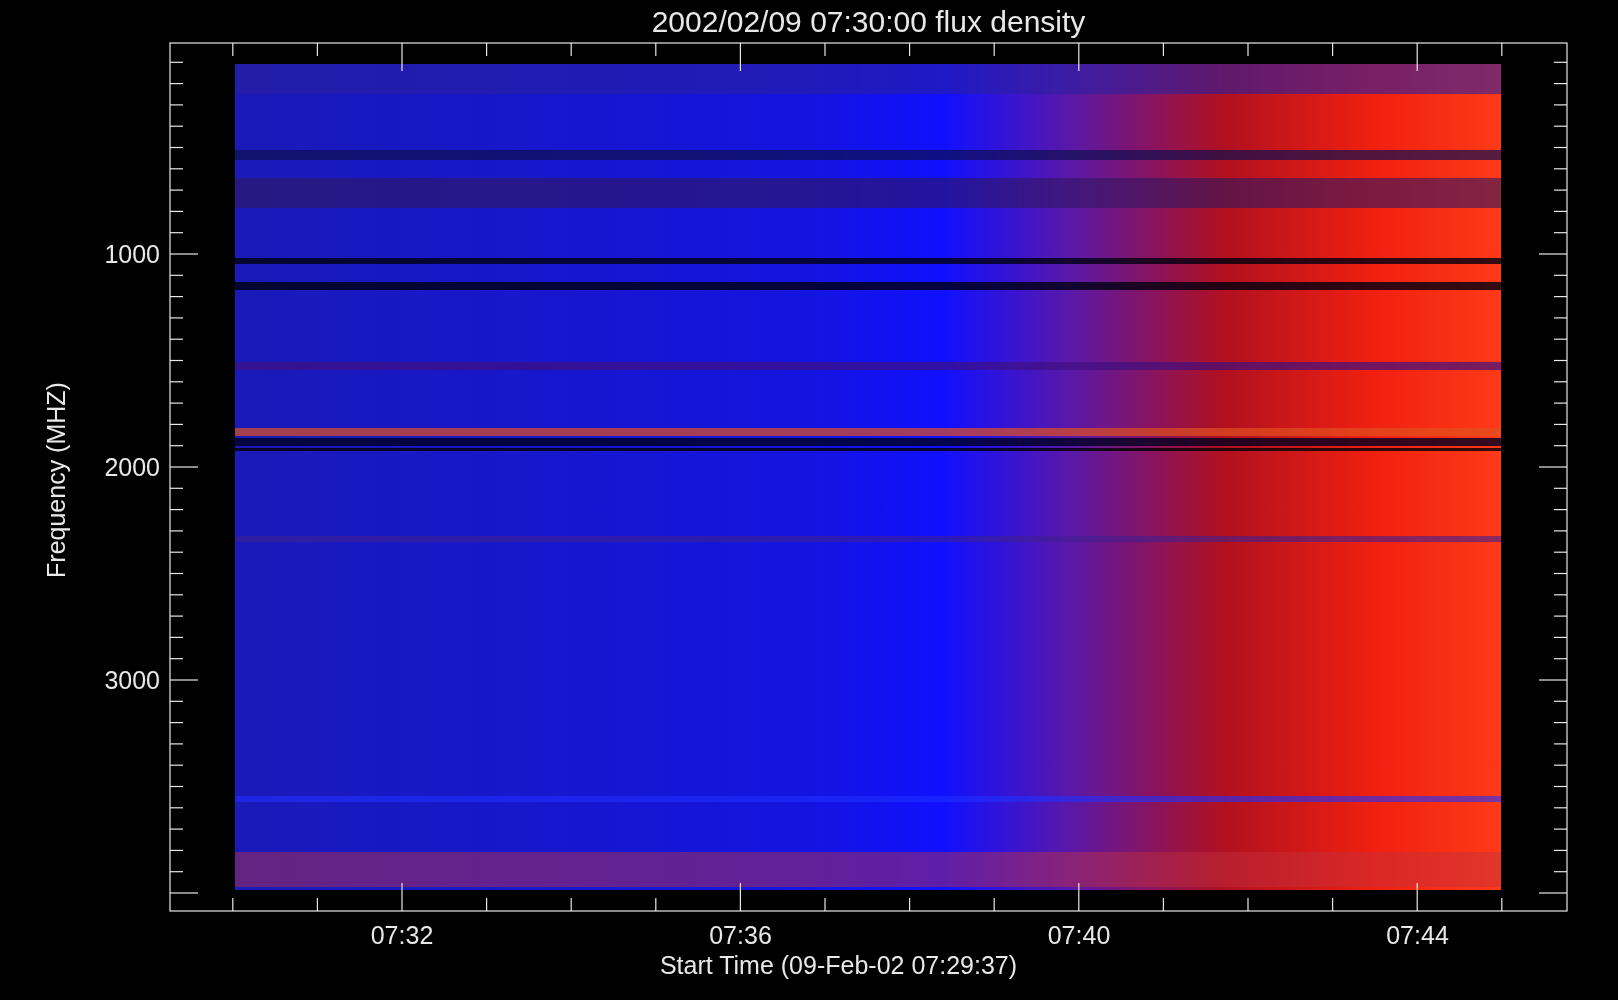 The image size is (1618, 1000). I want to click on y-tick-label: 2000, so click(132, 467).